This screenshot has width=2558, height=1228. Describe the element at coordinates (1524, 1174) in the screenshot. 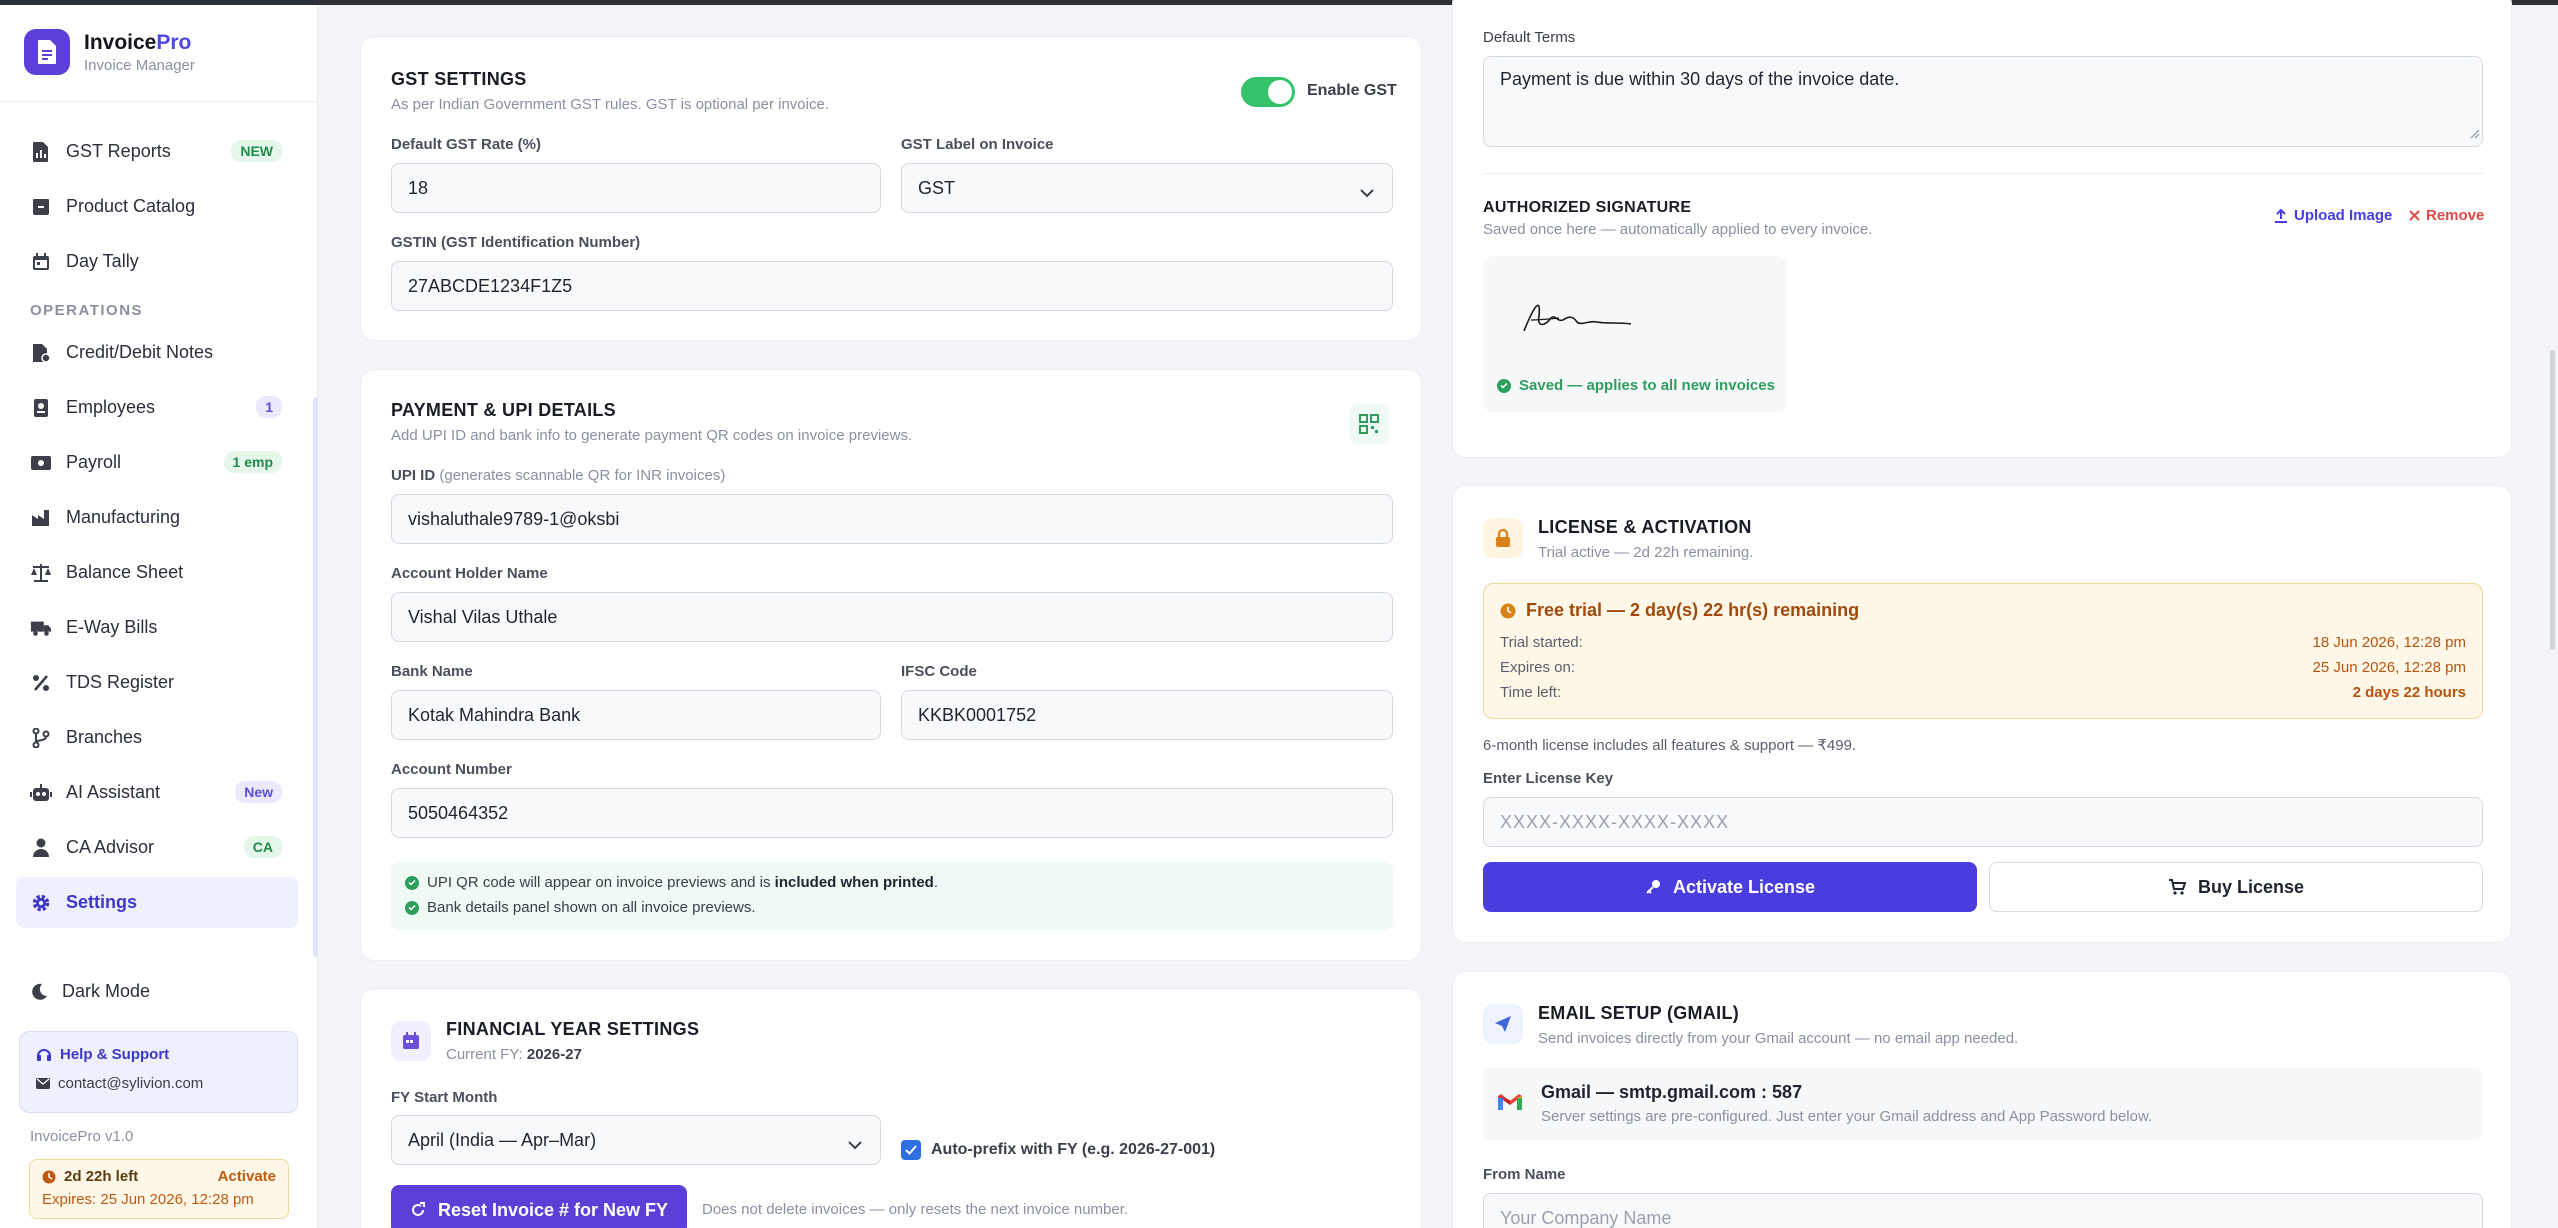

I see `from-name-label: From Name` at that location.